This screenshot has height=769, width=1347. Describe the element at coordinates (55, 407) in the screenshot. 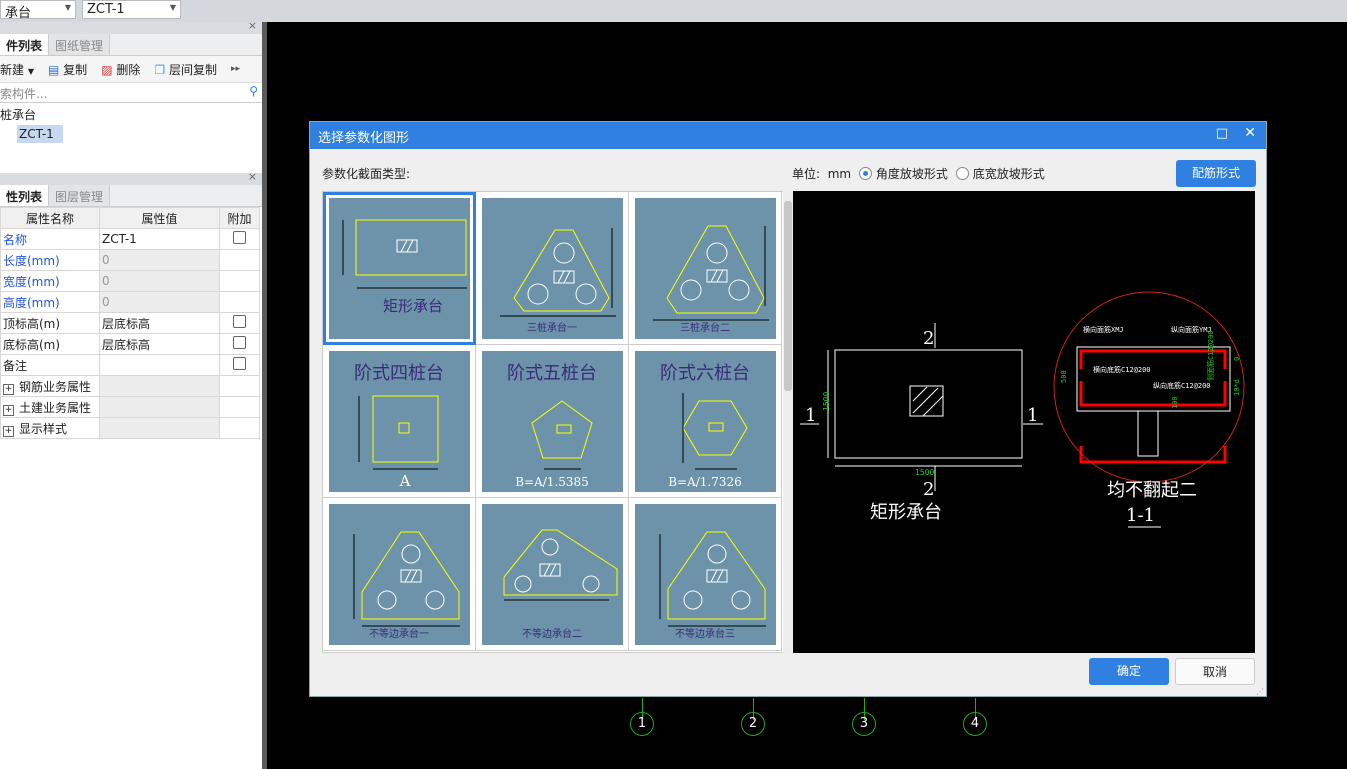

I see `prop-group: 土建业务属性` at that location.